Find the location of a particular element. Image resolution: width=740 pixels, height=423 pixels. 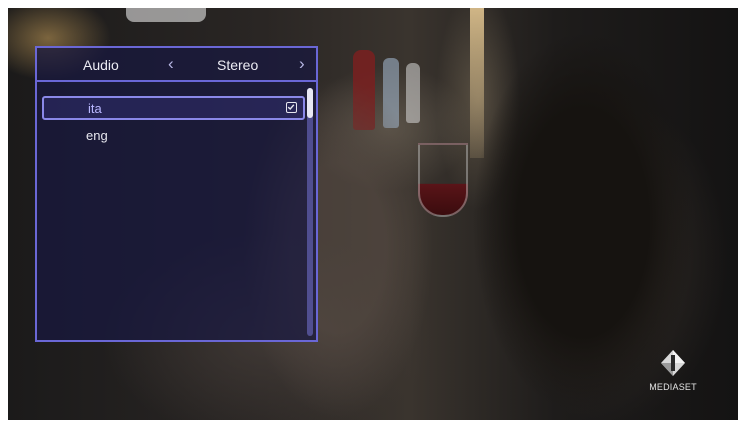

checkbox-checked-icon is located at coordinates (291, 107).